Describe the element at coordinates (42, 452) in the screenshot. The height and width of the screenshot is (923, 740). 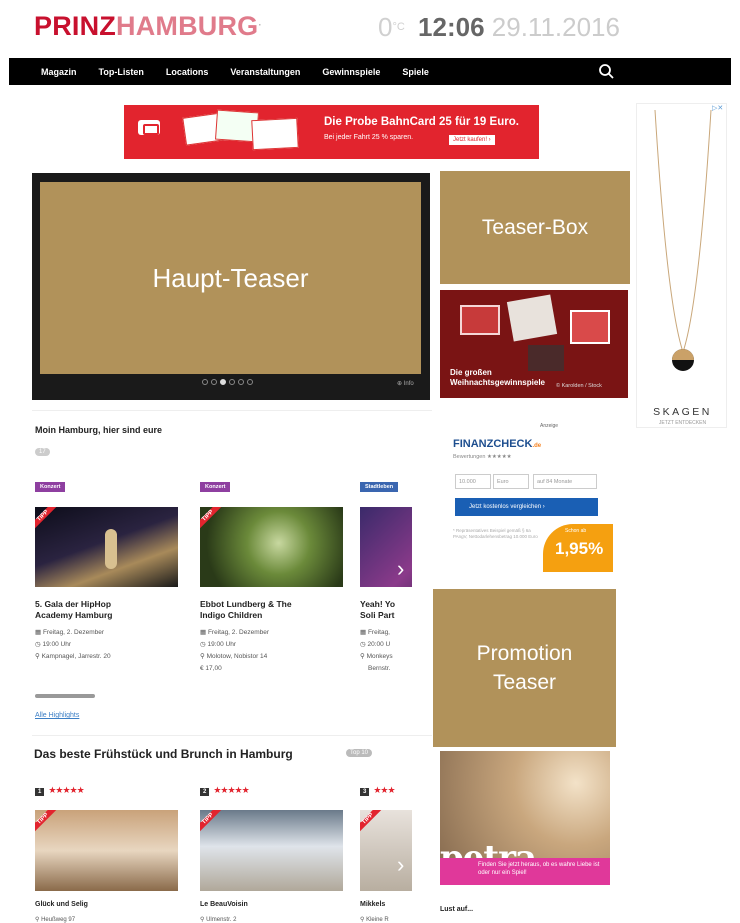
I see `events-count-badge: 17` at that location.